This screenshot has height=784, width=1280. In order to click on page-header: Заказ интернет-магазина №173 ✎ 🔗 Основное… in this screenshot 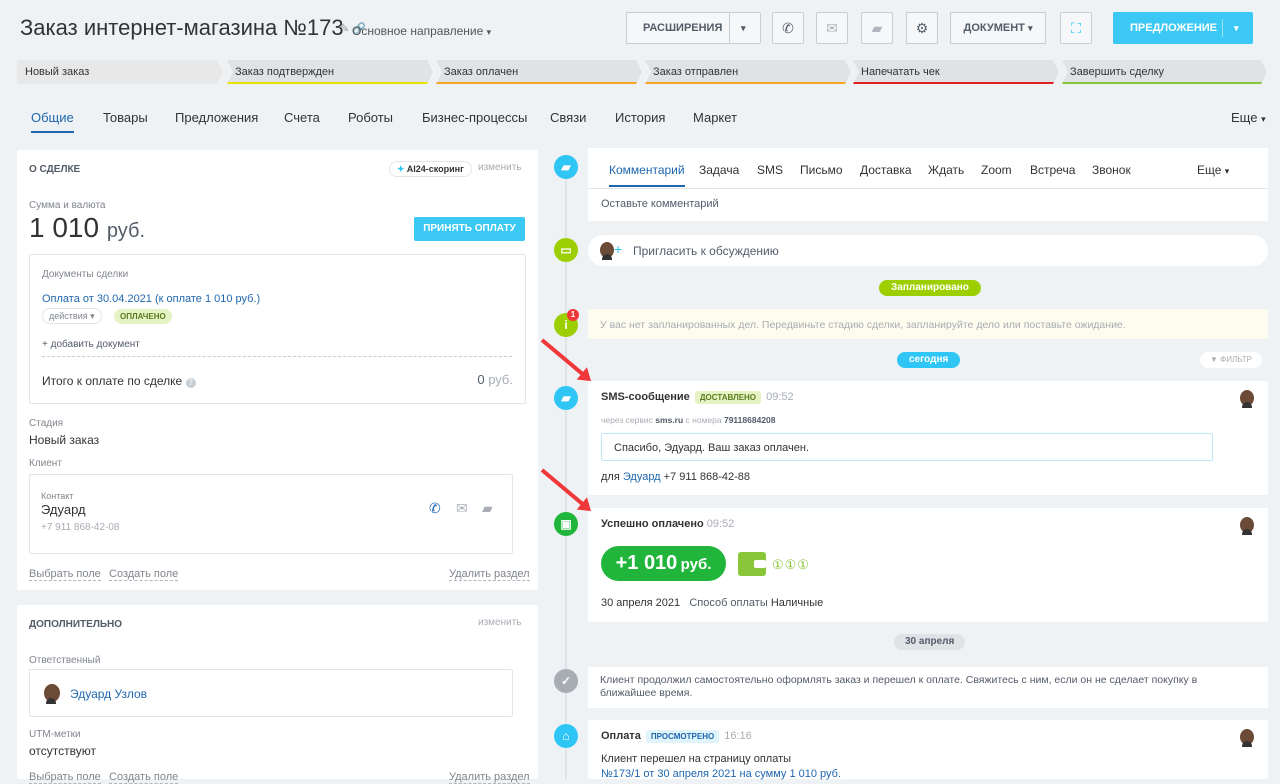, I will do `click(640, 28)`.